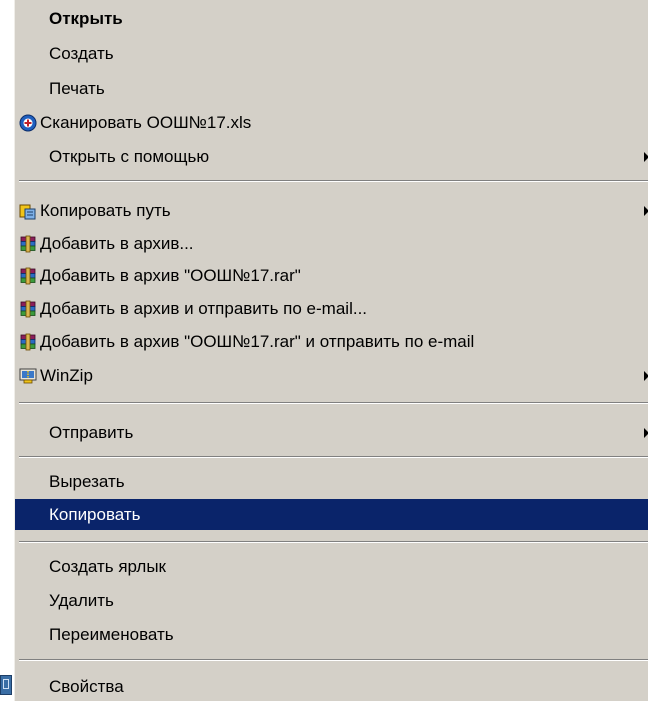 The image size is (648, 701). What do you see at coordinates (146, 122) in the screenshot?
I see `menu-item-label: Сканировать ООШ№17.xls` at bounding box center [146, 122].